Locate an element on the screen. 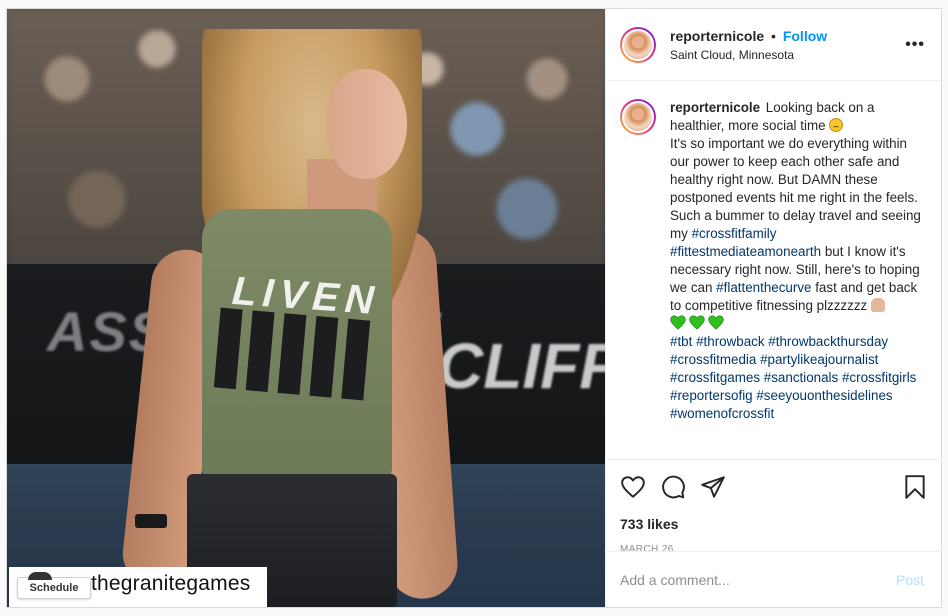  hashtag-link: #crossfitfamily is located at coordinates (734, 233).